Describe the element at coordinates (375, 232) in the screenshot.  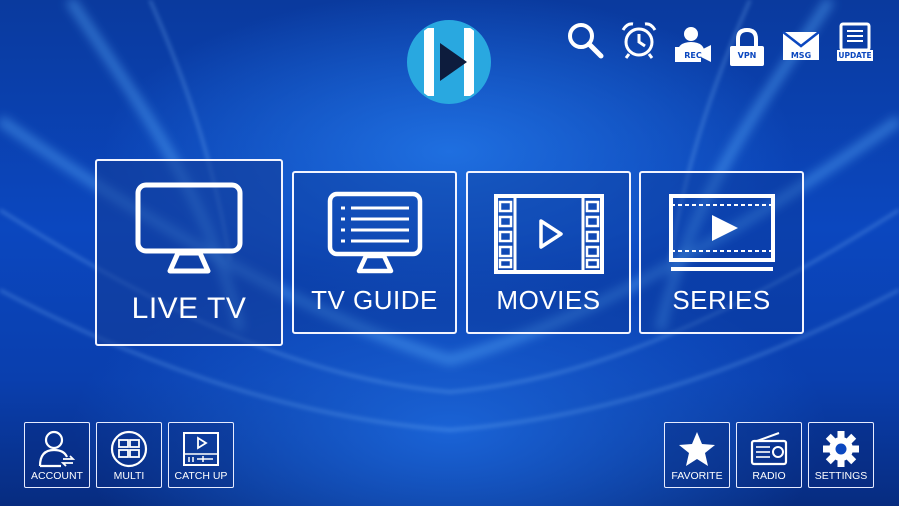
I see `tv-guide-icon` at that location.